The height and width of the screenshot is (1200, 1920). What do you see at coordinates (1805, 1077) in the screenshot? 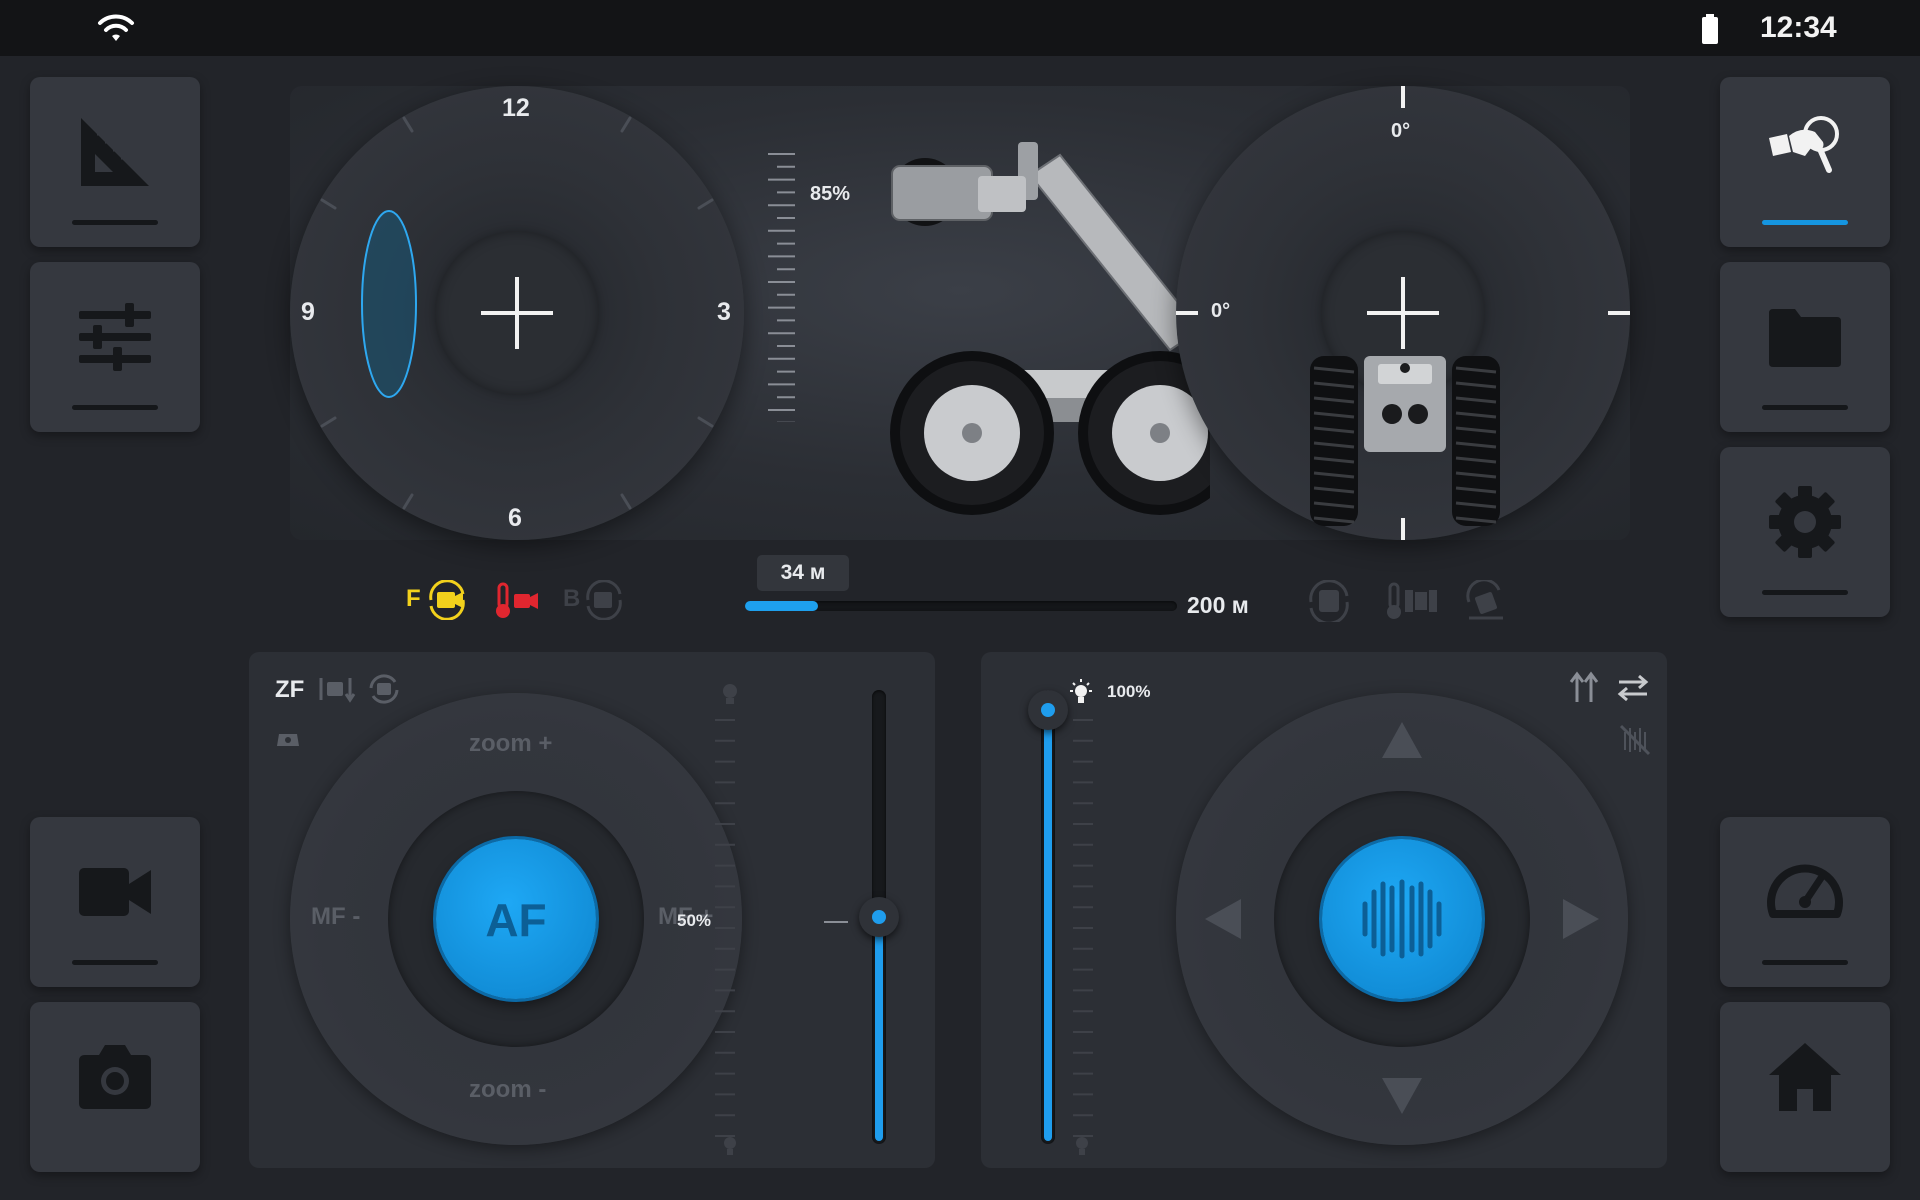
I see `home-icon` at bounding box center [1805, 1077].